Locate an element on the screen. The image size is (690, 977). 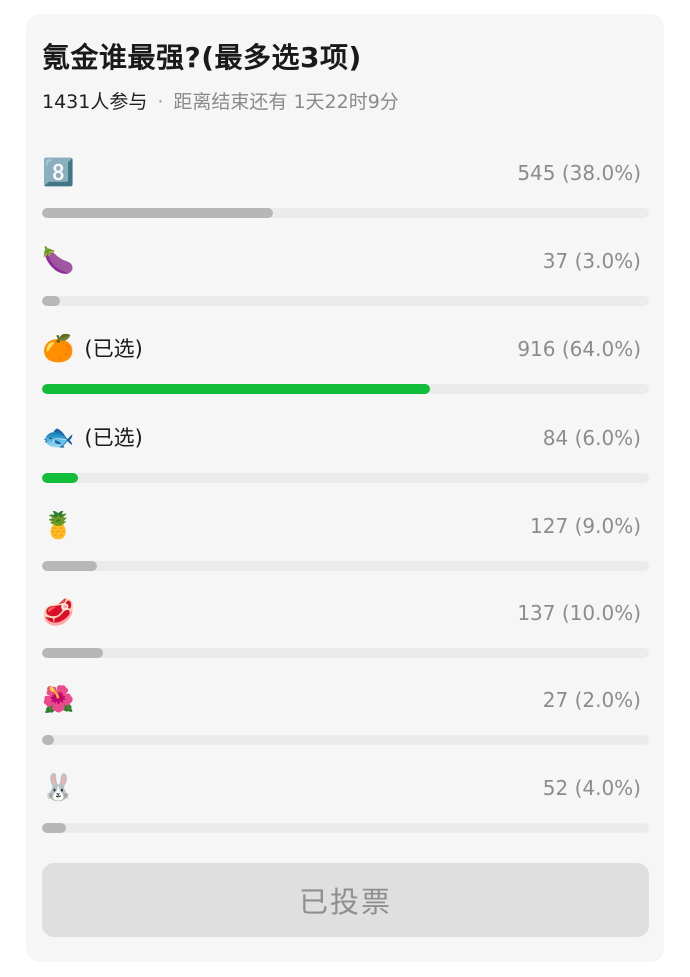
option-label: 🌺 is located at coordinates (58, 700).